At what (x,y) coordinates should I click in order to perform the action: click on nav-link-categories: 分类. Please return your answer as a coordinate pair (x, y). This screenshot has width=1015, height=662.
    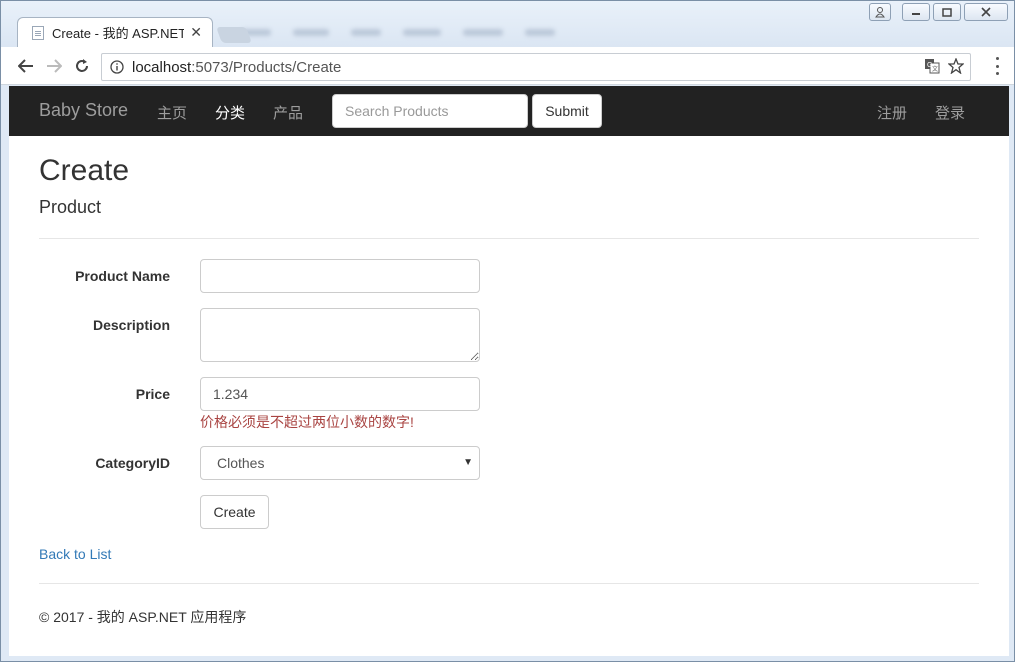
    Looking at the image, I should click on (230, 112).